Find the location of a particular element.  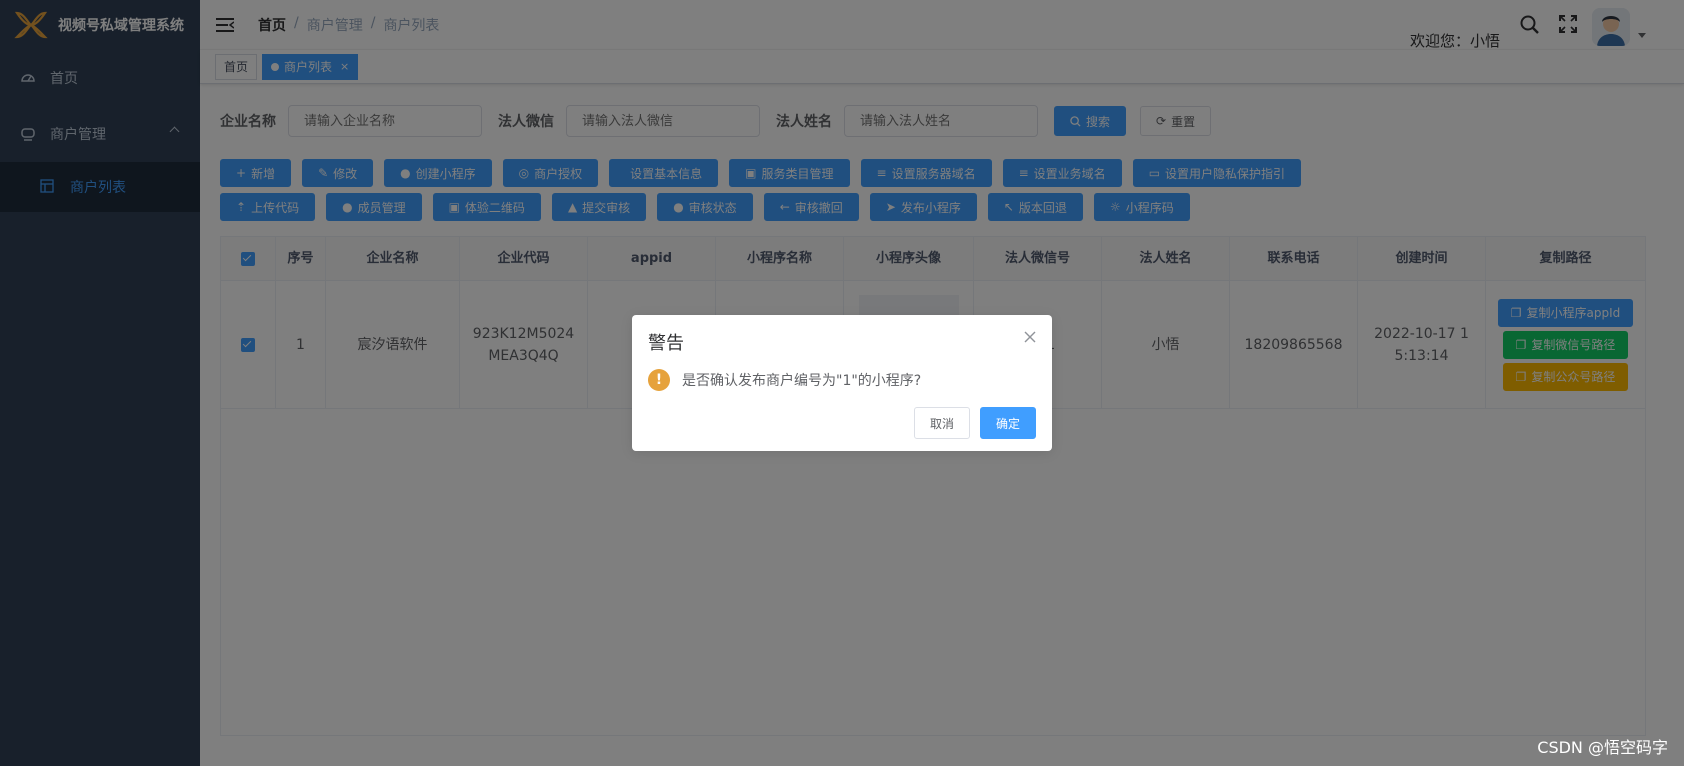

dialog-message-row: ! 是否确认发布商户编号为"1"的小程序? is located at coordinates (784, 380).